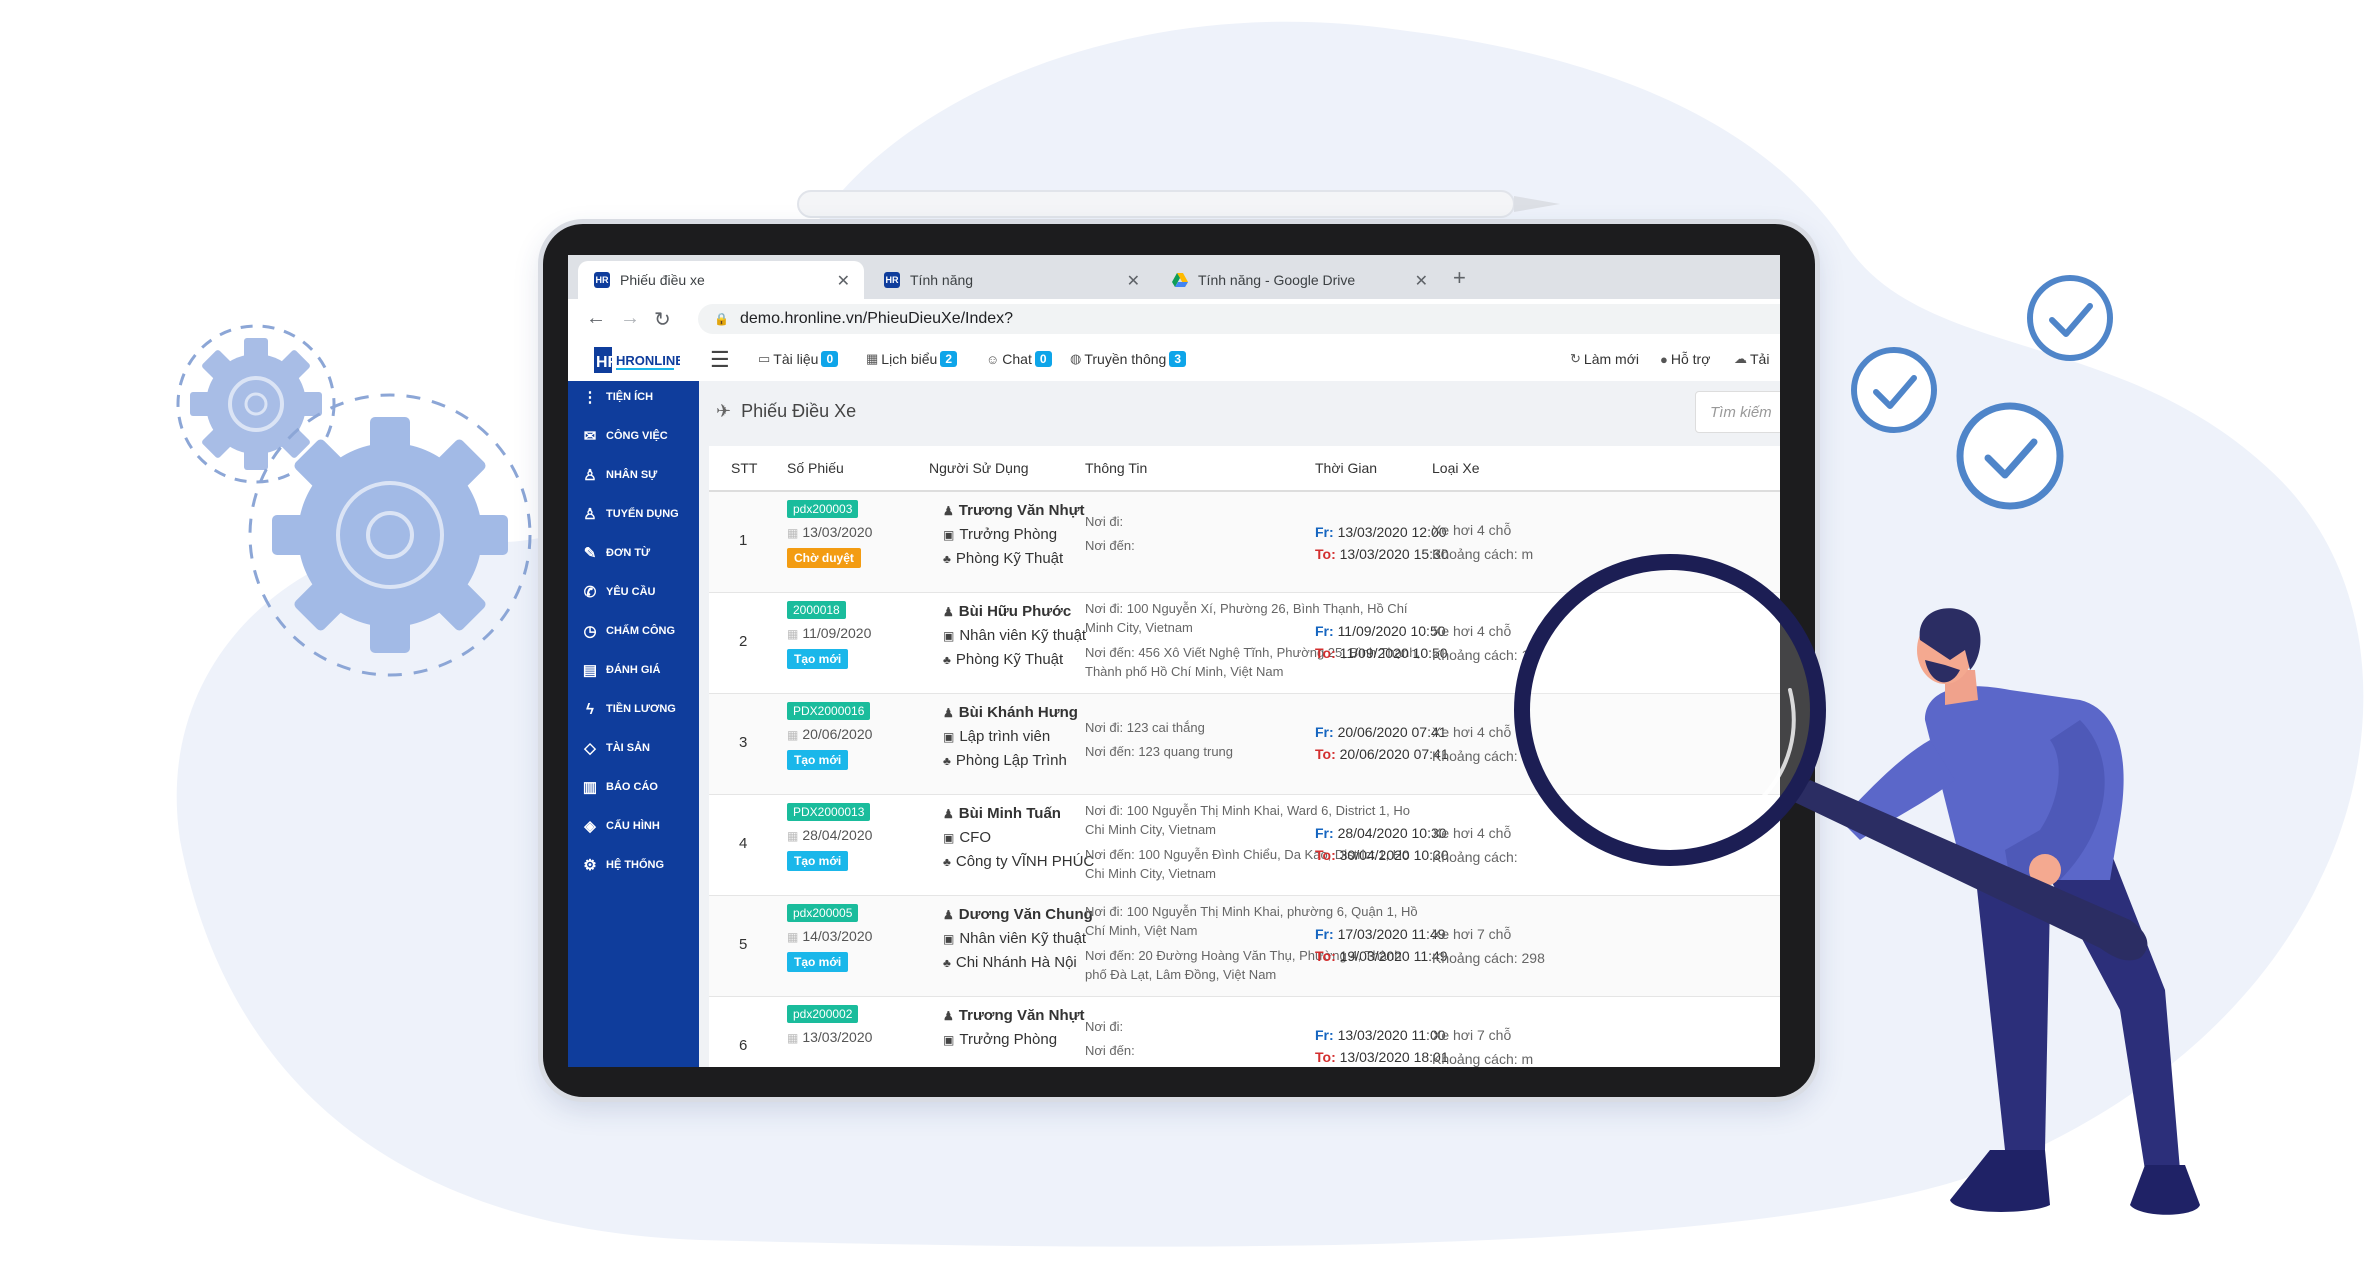 Image resolution: width=2375 pixels, height=1271 pixels. I want to click on ticket-date: ▦ 13/03/2020, so click(830, 1037).